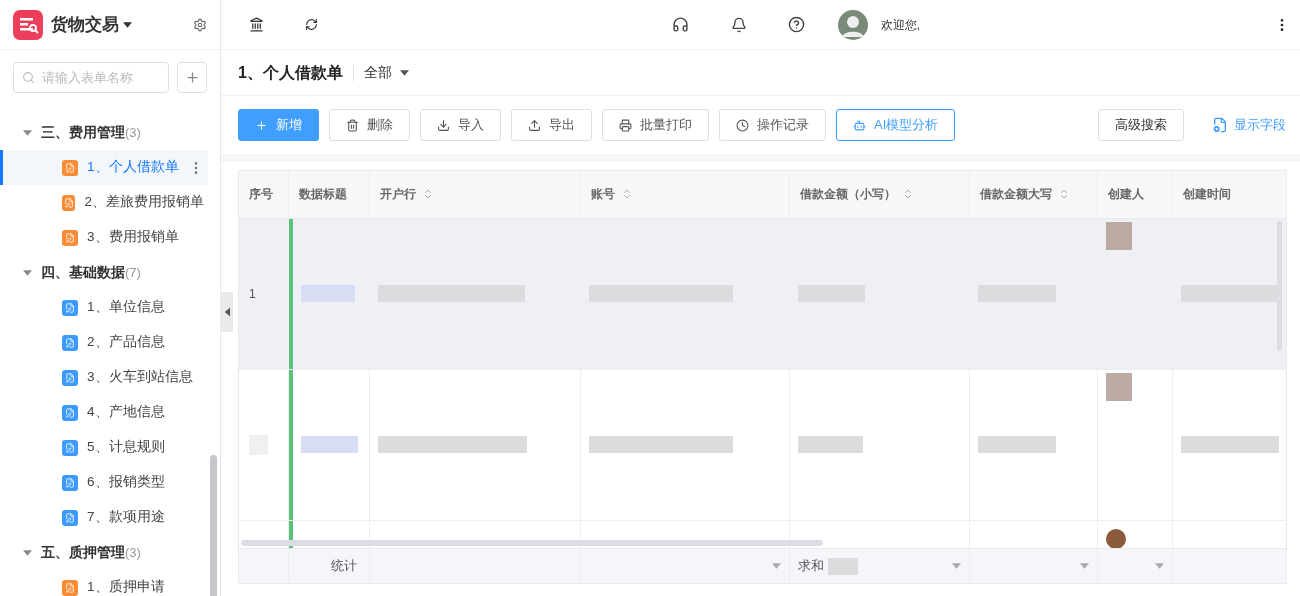 This screenshot has height=596, width=1300. I want to click on tree-item: 2、产品信息, so click(104, 342).